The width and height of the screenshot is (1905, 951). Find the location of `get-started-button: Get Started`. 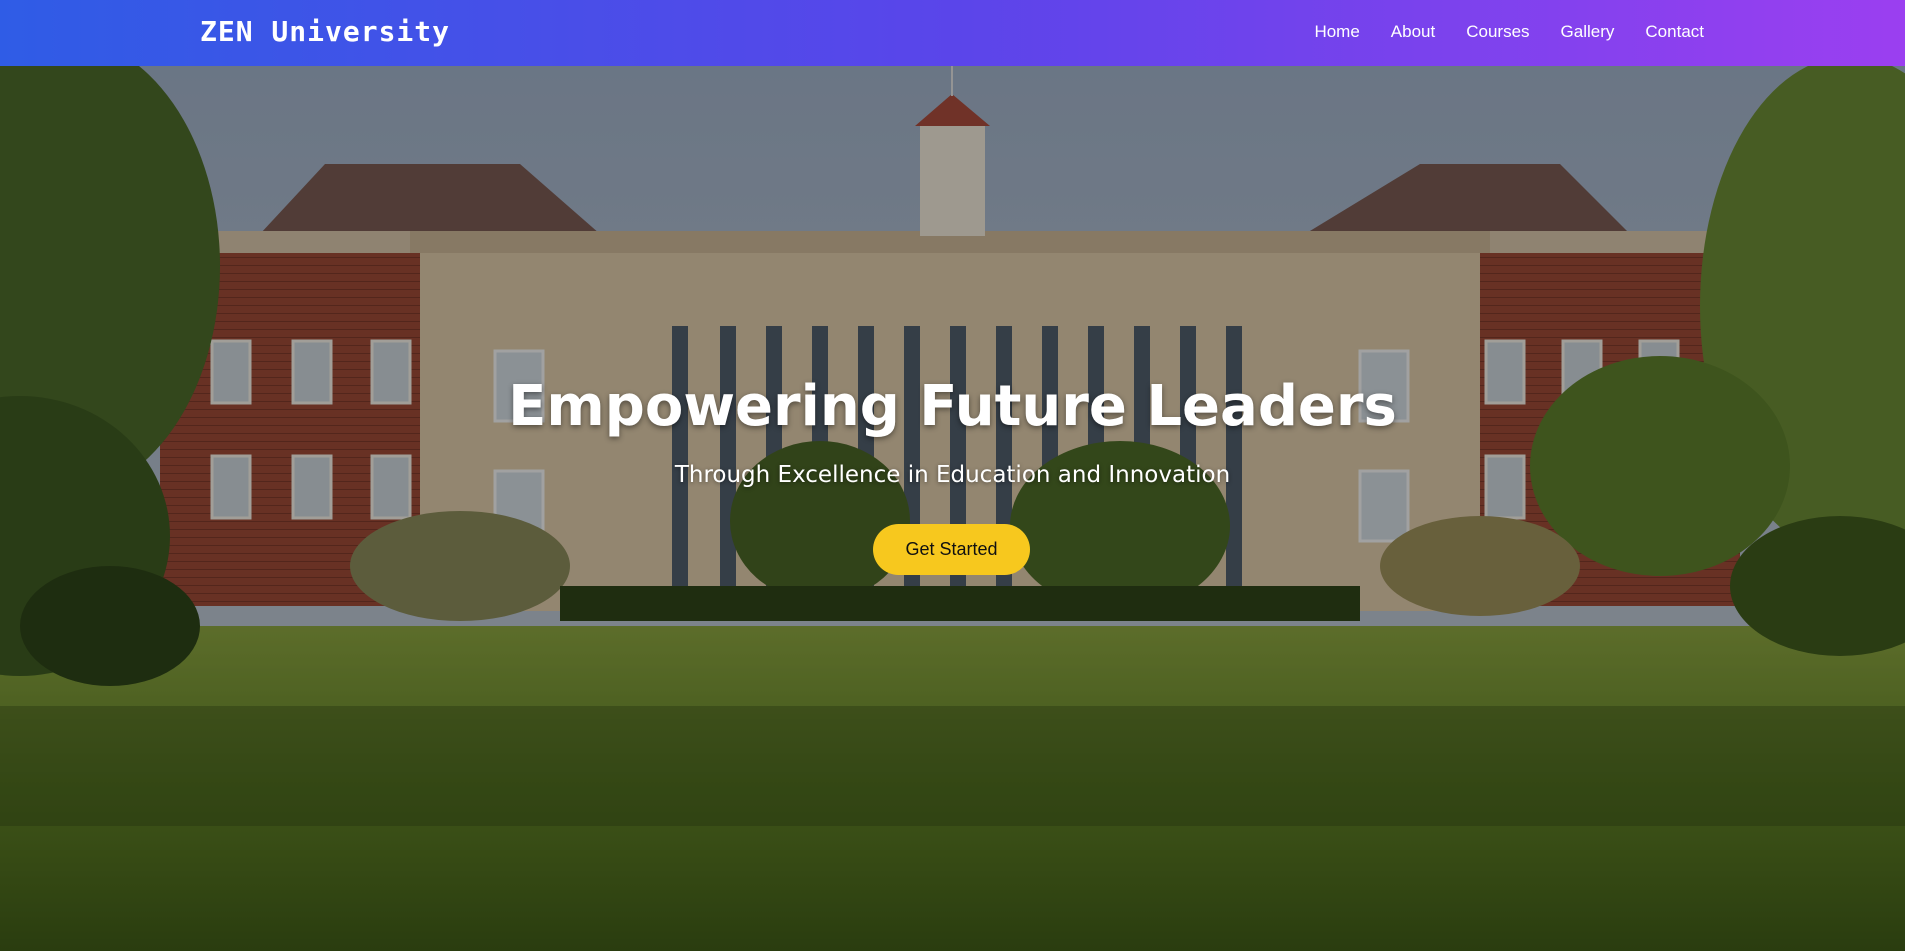

get-started-button: Get Started is located at coordinates (951, 549).